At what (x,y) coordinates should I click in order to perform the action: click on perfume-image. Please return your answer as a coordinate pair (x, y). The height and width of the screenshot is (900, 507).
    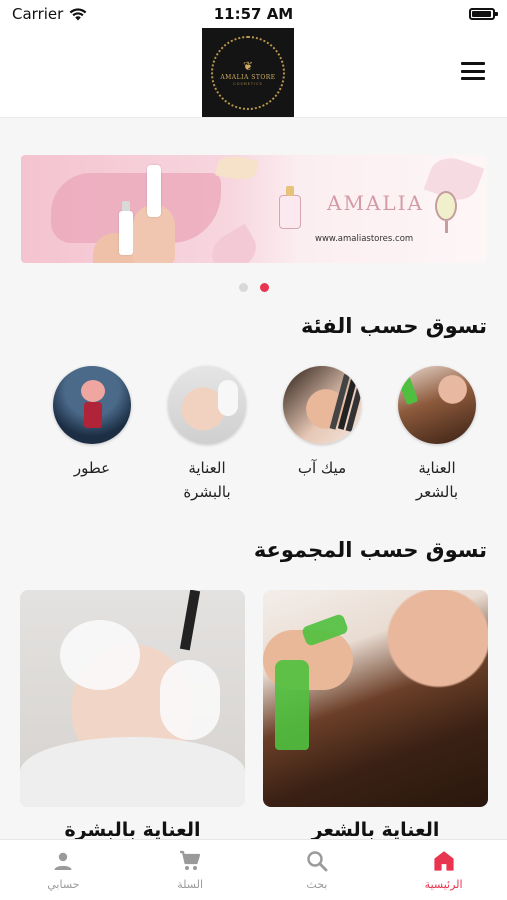
    Looking at the image, I should click on (92, 405).